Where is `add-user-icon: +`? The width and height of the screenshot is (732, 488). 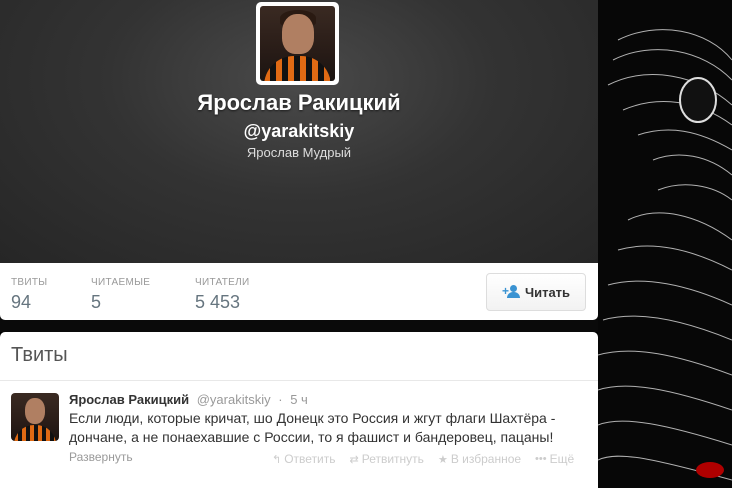
add-user-icon: + is located at coordinates (511, 292).